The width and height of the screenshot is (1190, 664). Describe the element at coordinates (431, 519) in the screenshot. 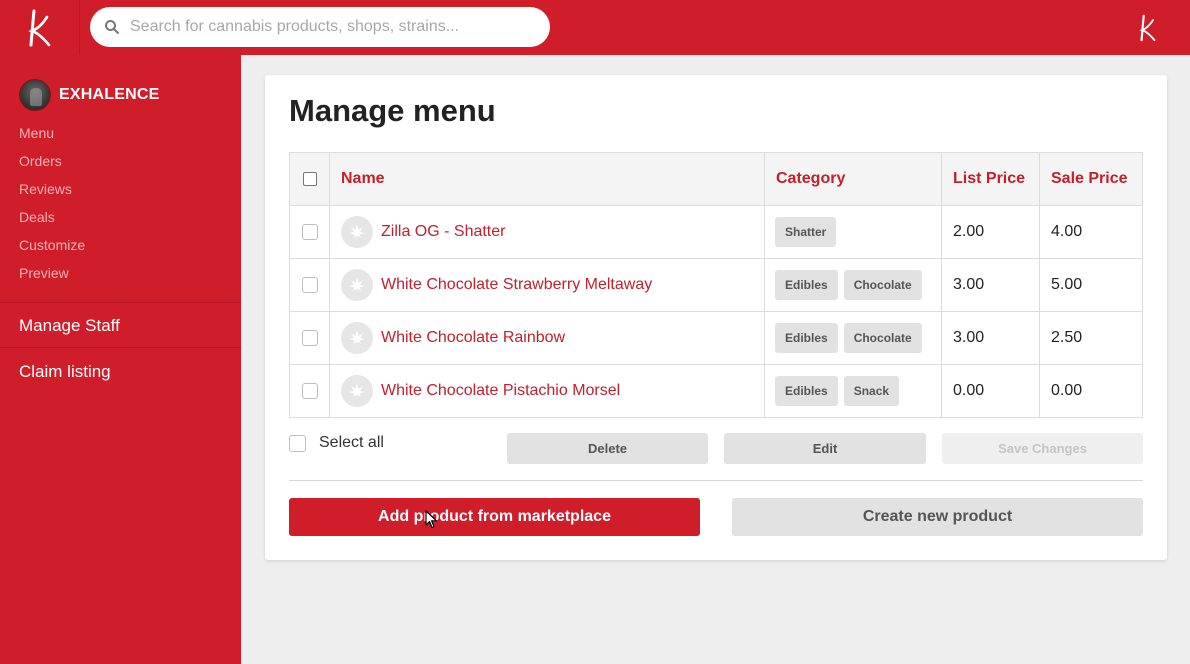

I see `mouse-pointer-icon` at that location.